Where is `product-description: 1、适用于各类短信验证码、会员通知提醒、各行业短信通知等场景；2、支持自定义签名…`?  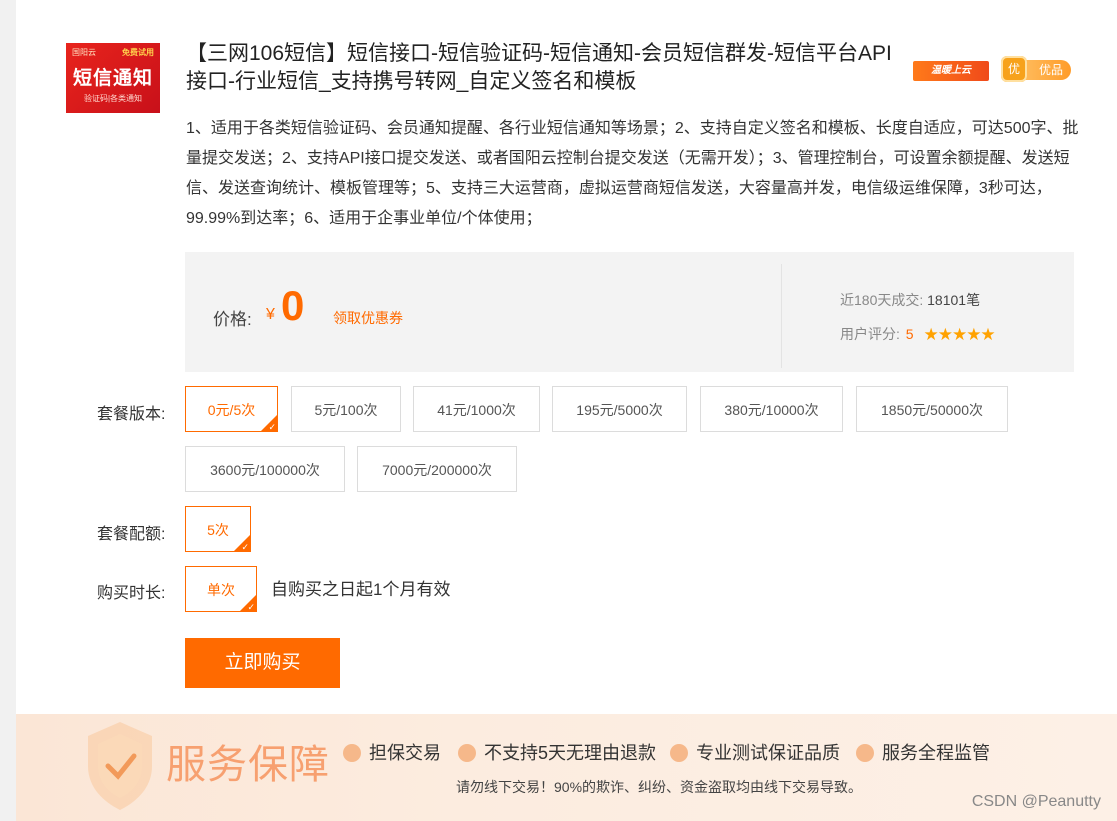
product-description: 1、适用于各类短信验证码、会员通知提醒、各行业短信通知等场景；2、支持自定义签名… is located at coordinates (632, 173).